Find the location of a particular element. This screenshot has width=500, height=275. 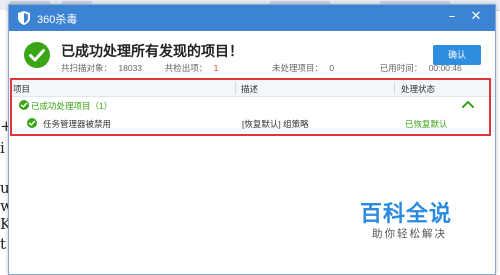

shield-icon is located at coordinates (24, 18).